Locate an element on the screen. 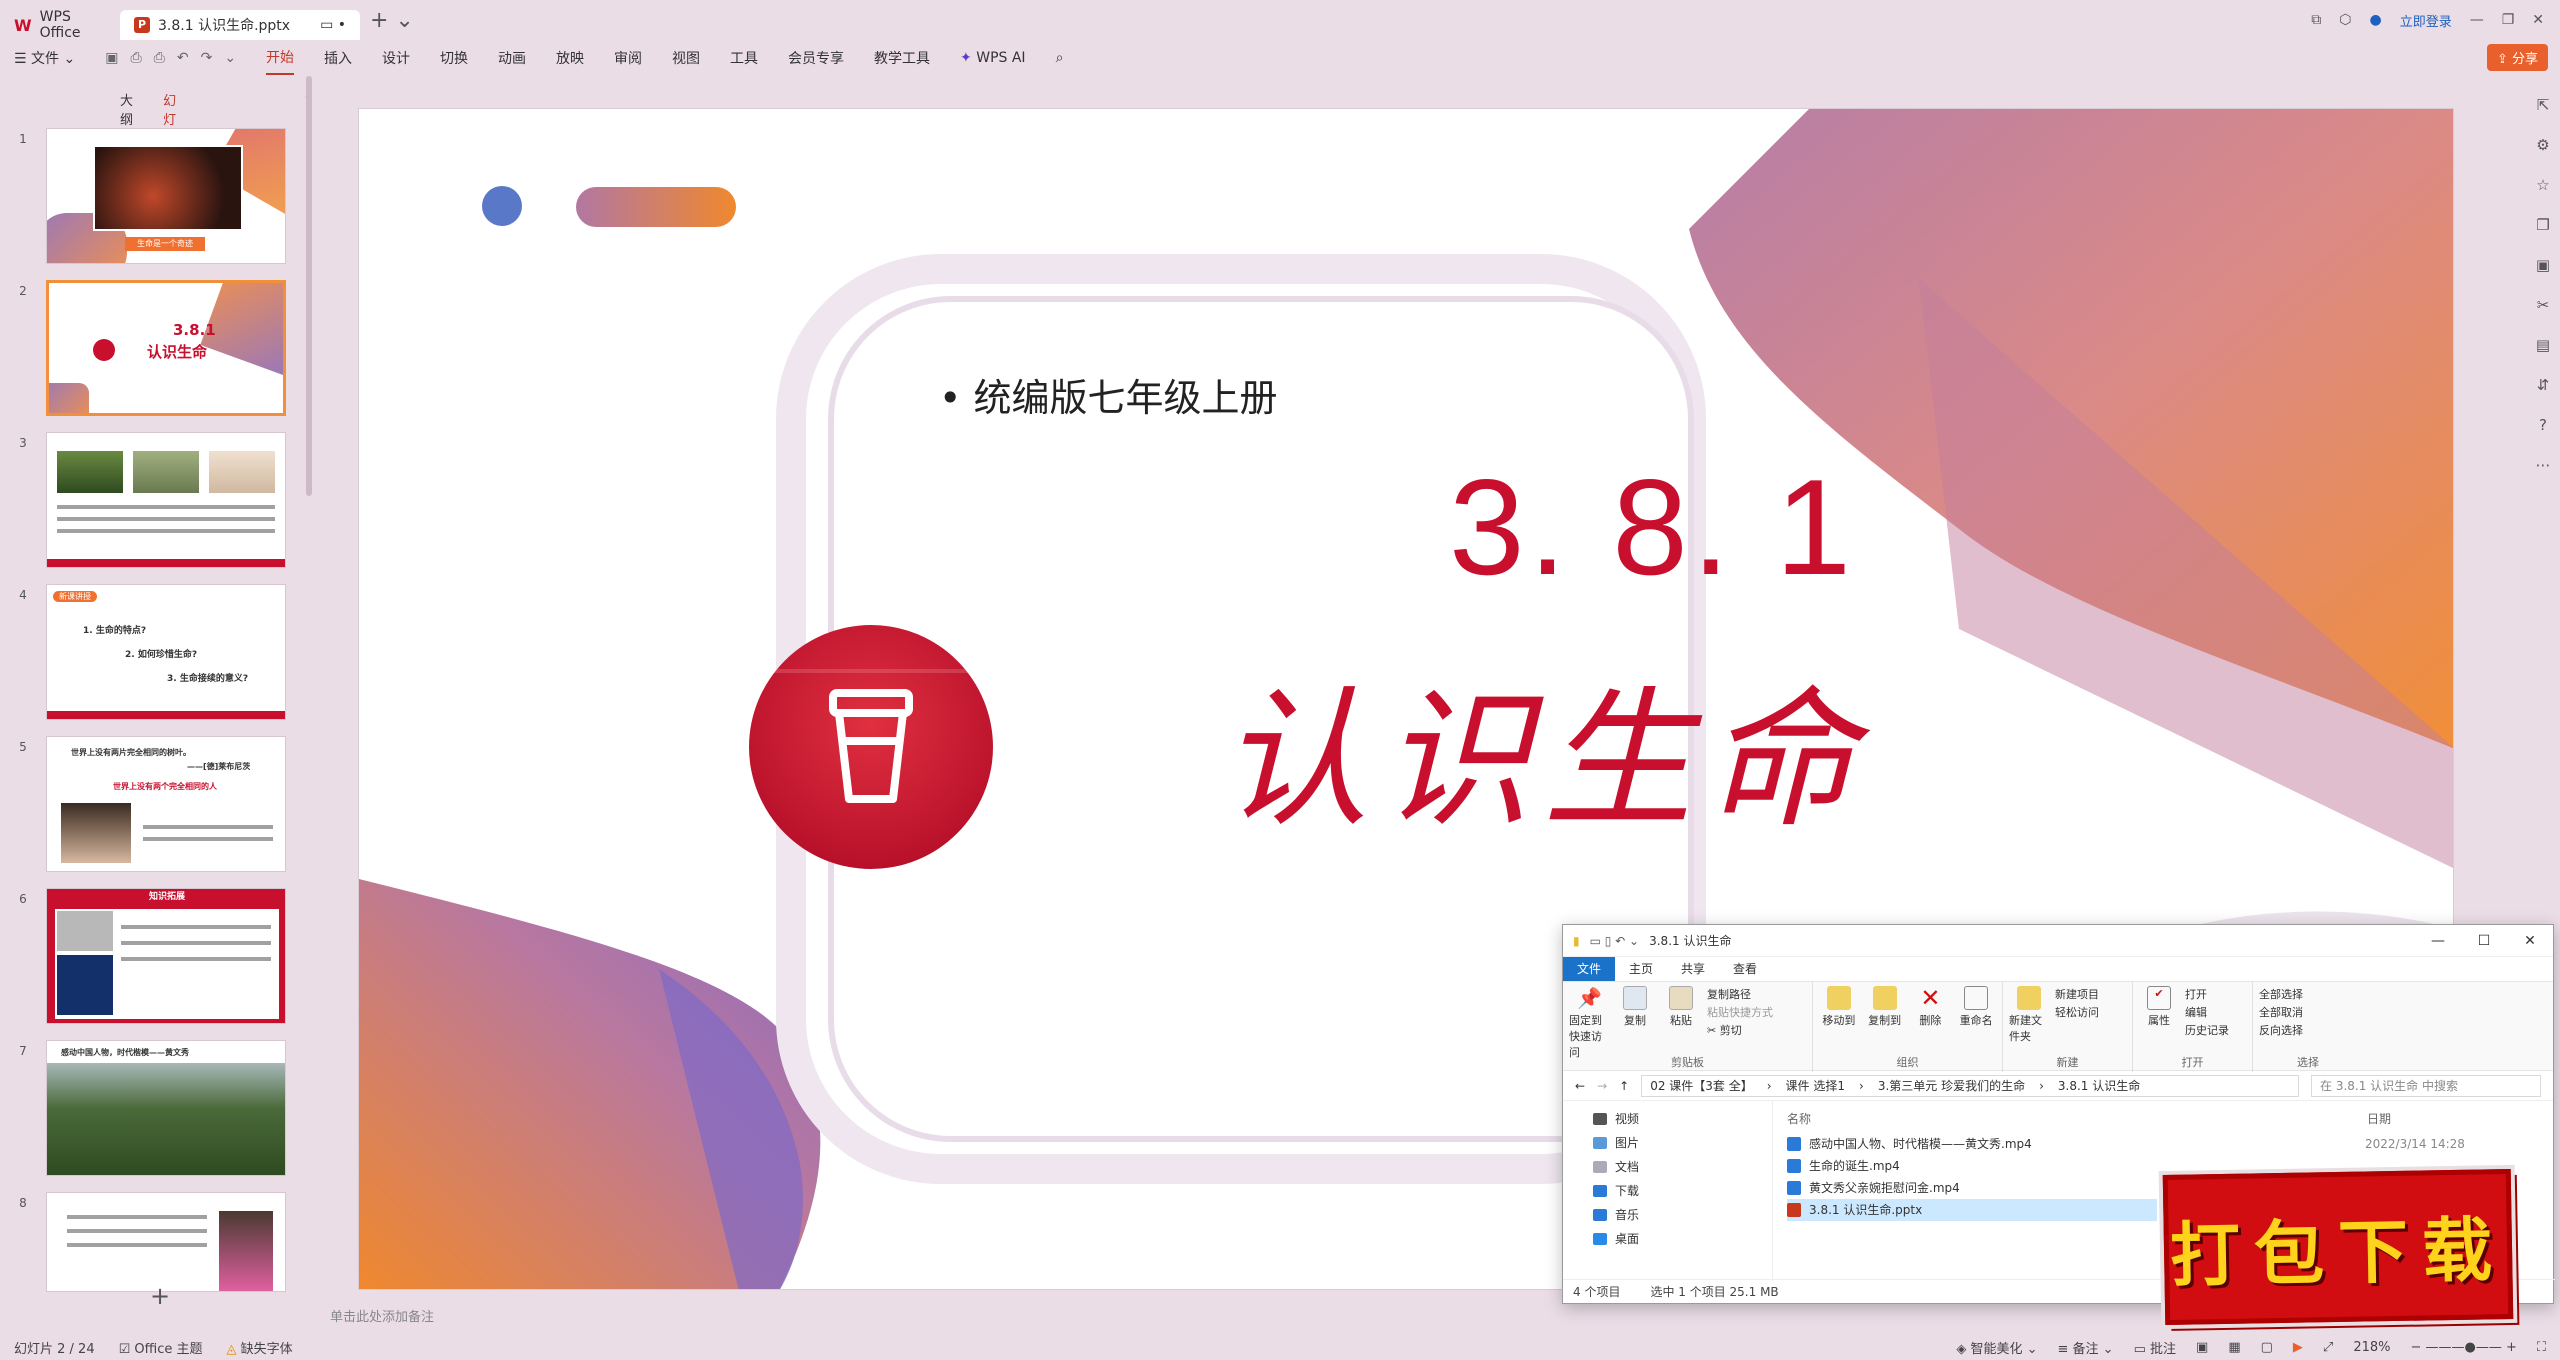  nav-item-music: 音乐 is located at coordinates (1682, 1215).